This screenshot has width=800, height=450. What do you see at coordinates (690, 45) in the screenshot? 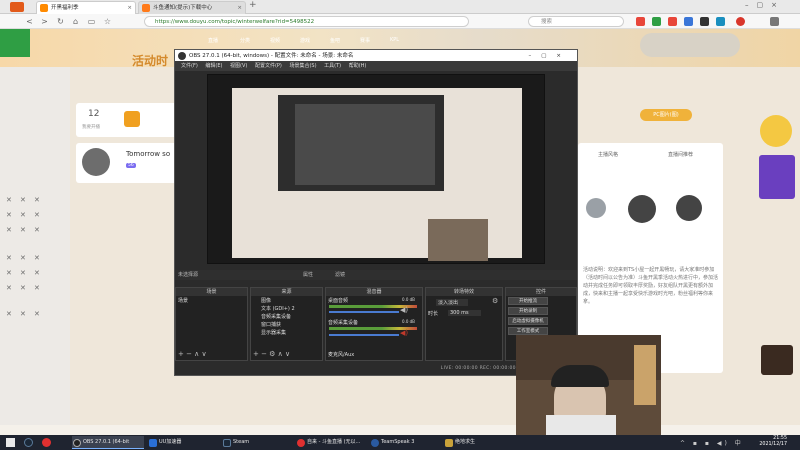
I see `user-banner` at bounding box center [690, 45].